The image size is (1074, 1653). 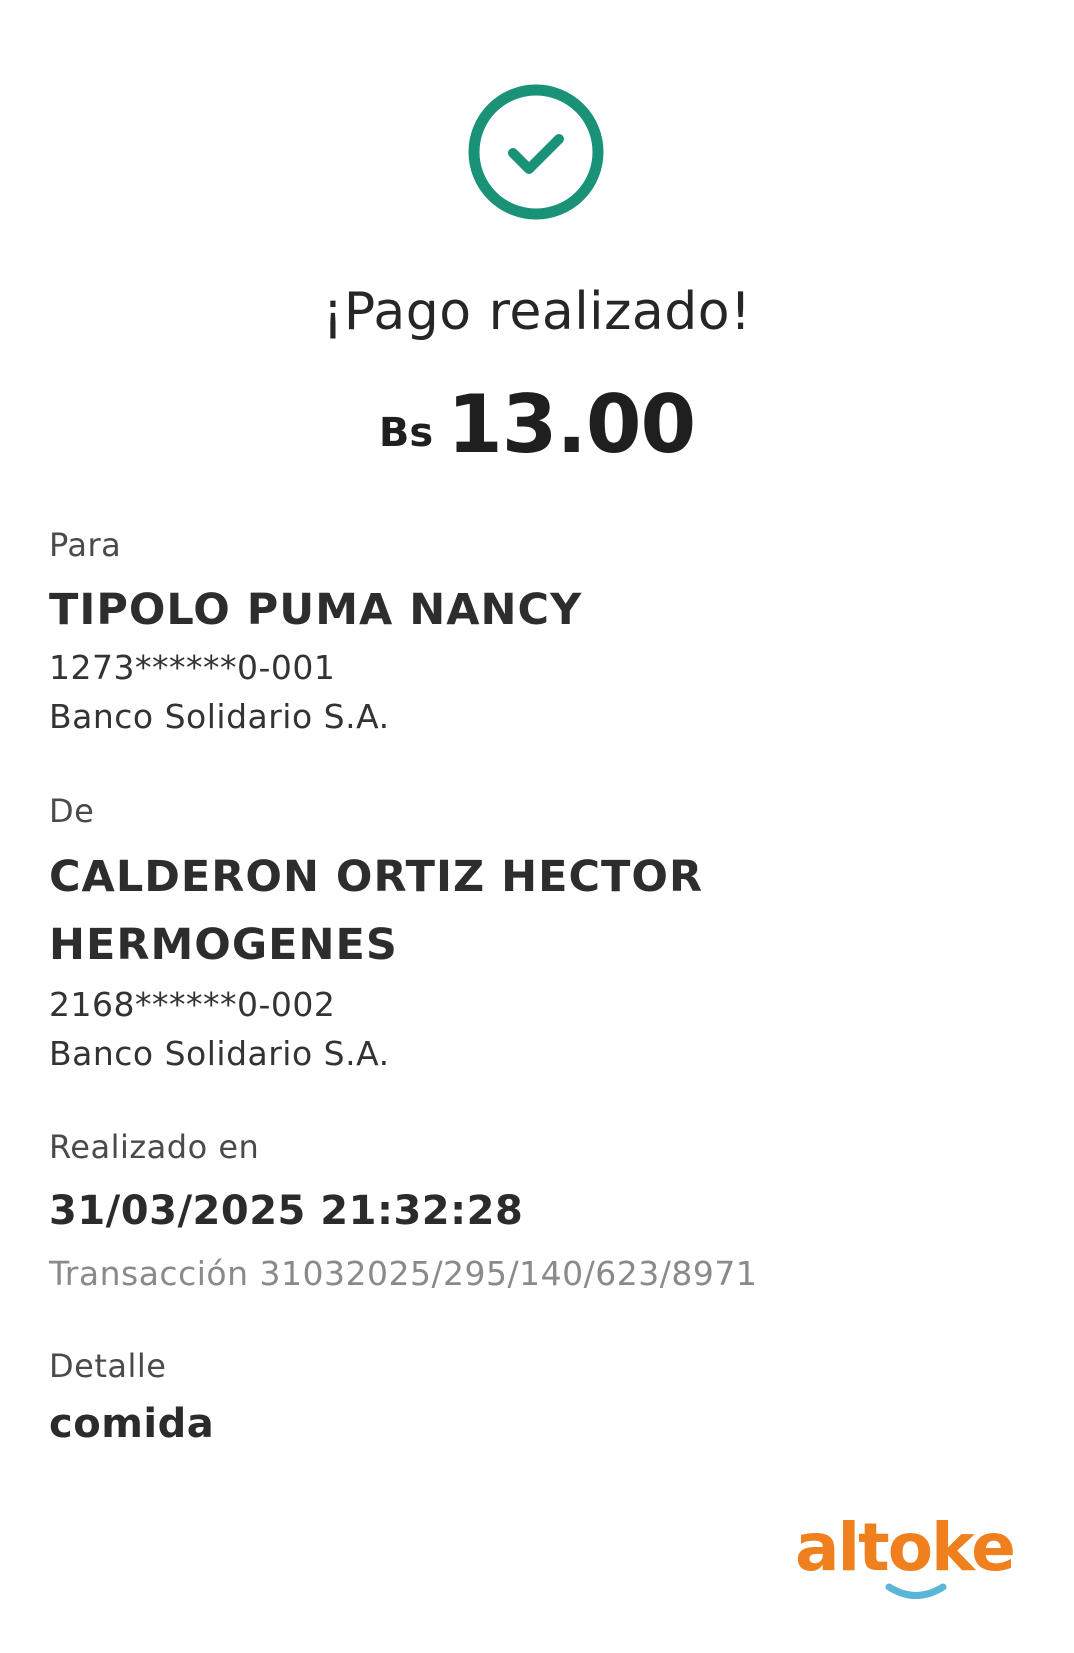 I want to click on timestamp-value: 31/03/2025 21:32:28, so click(x=286, y=1211).